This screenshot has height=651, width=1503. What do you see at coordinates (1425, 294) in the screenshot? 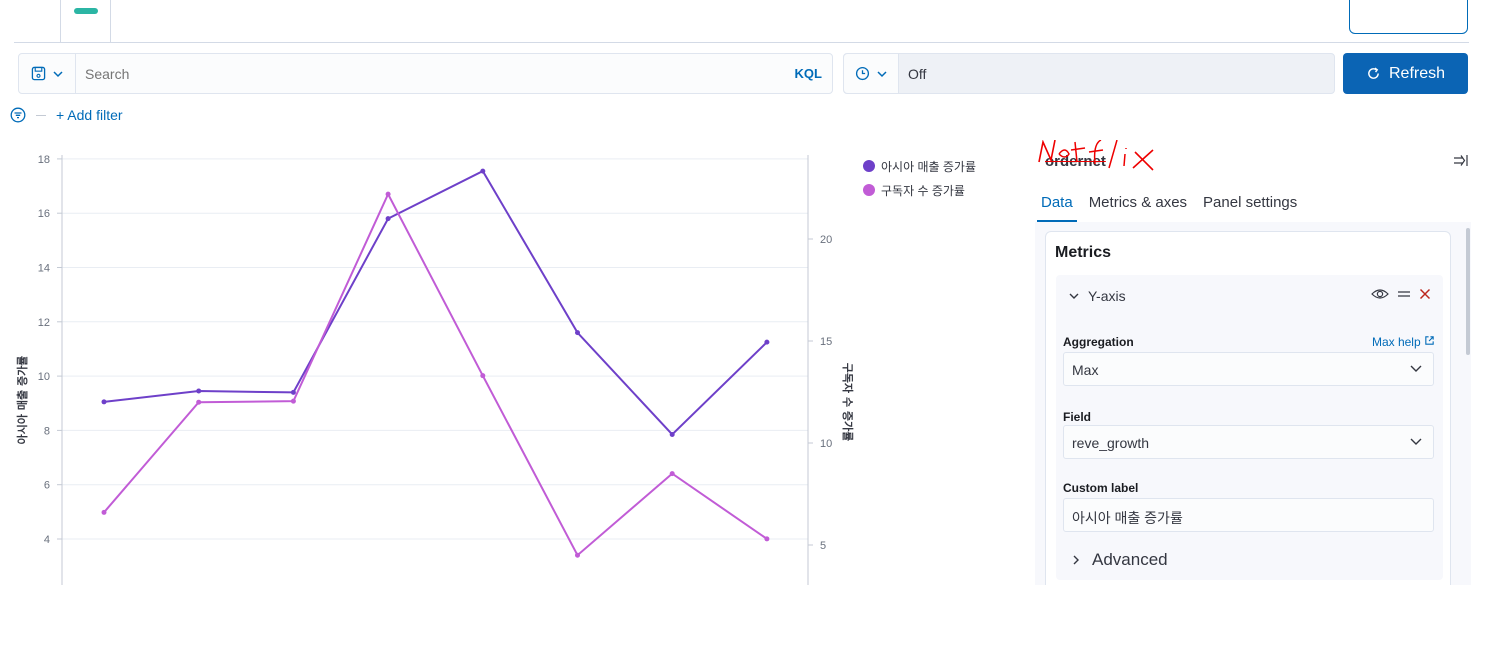
I see `remove-metric-icon` at bounding box center [1425, 294].